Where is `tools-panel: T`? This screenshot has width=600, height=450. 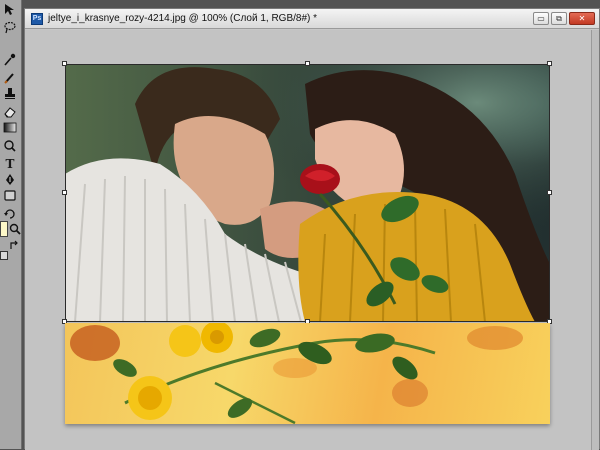
tools-panel: T is located at coordinates (11, 224).